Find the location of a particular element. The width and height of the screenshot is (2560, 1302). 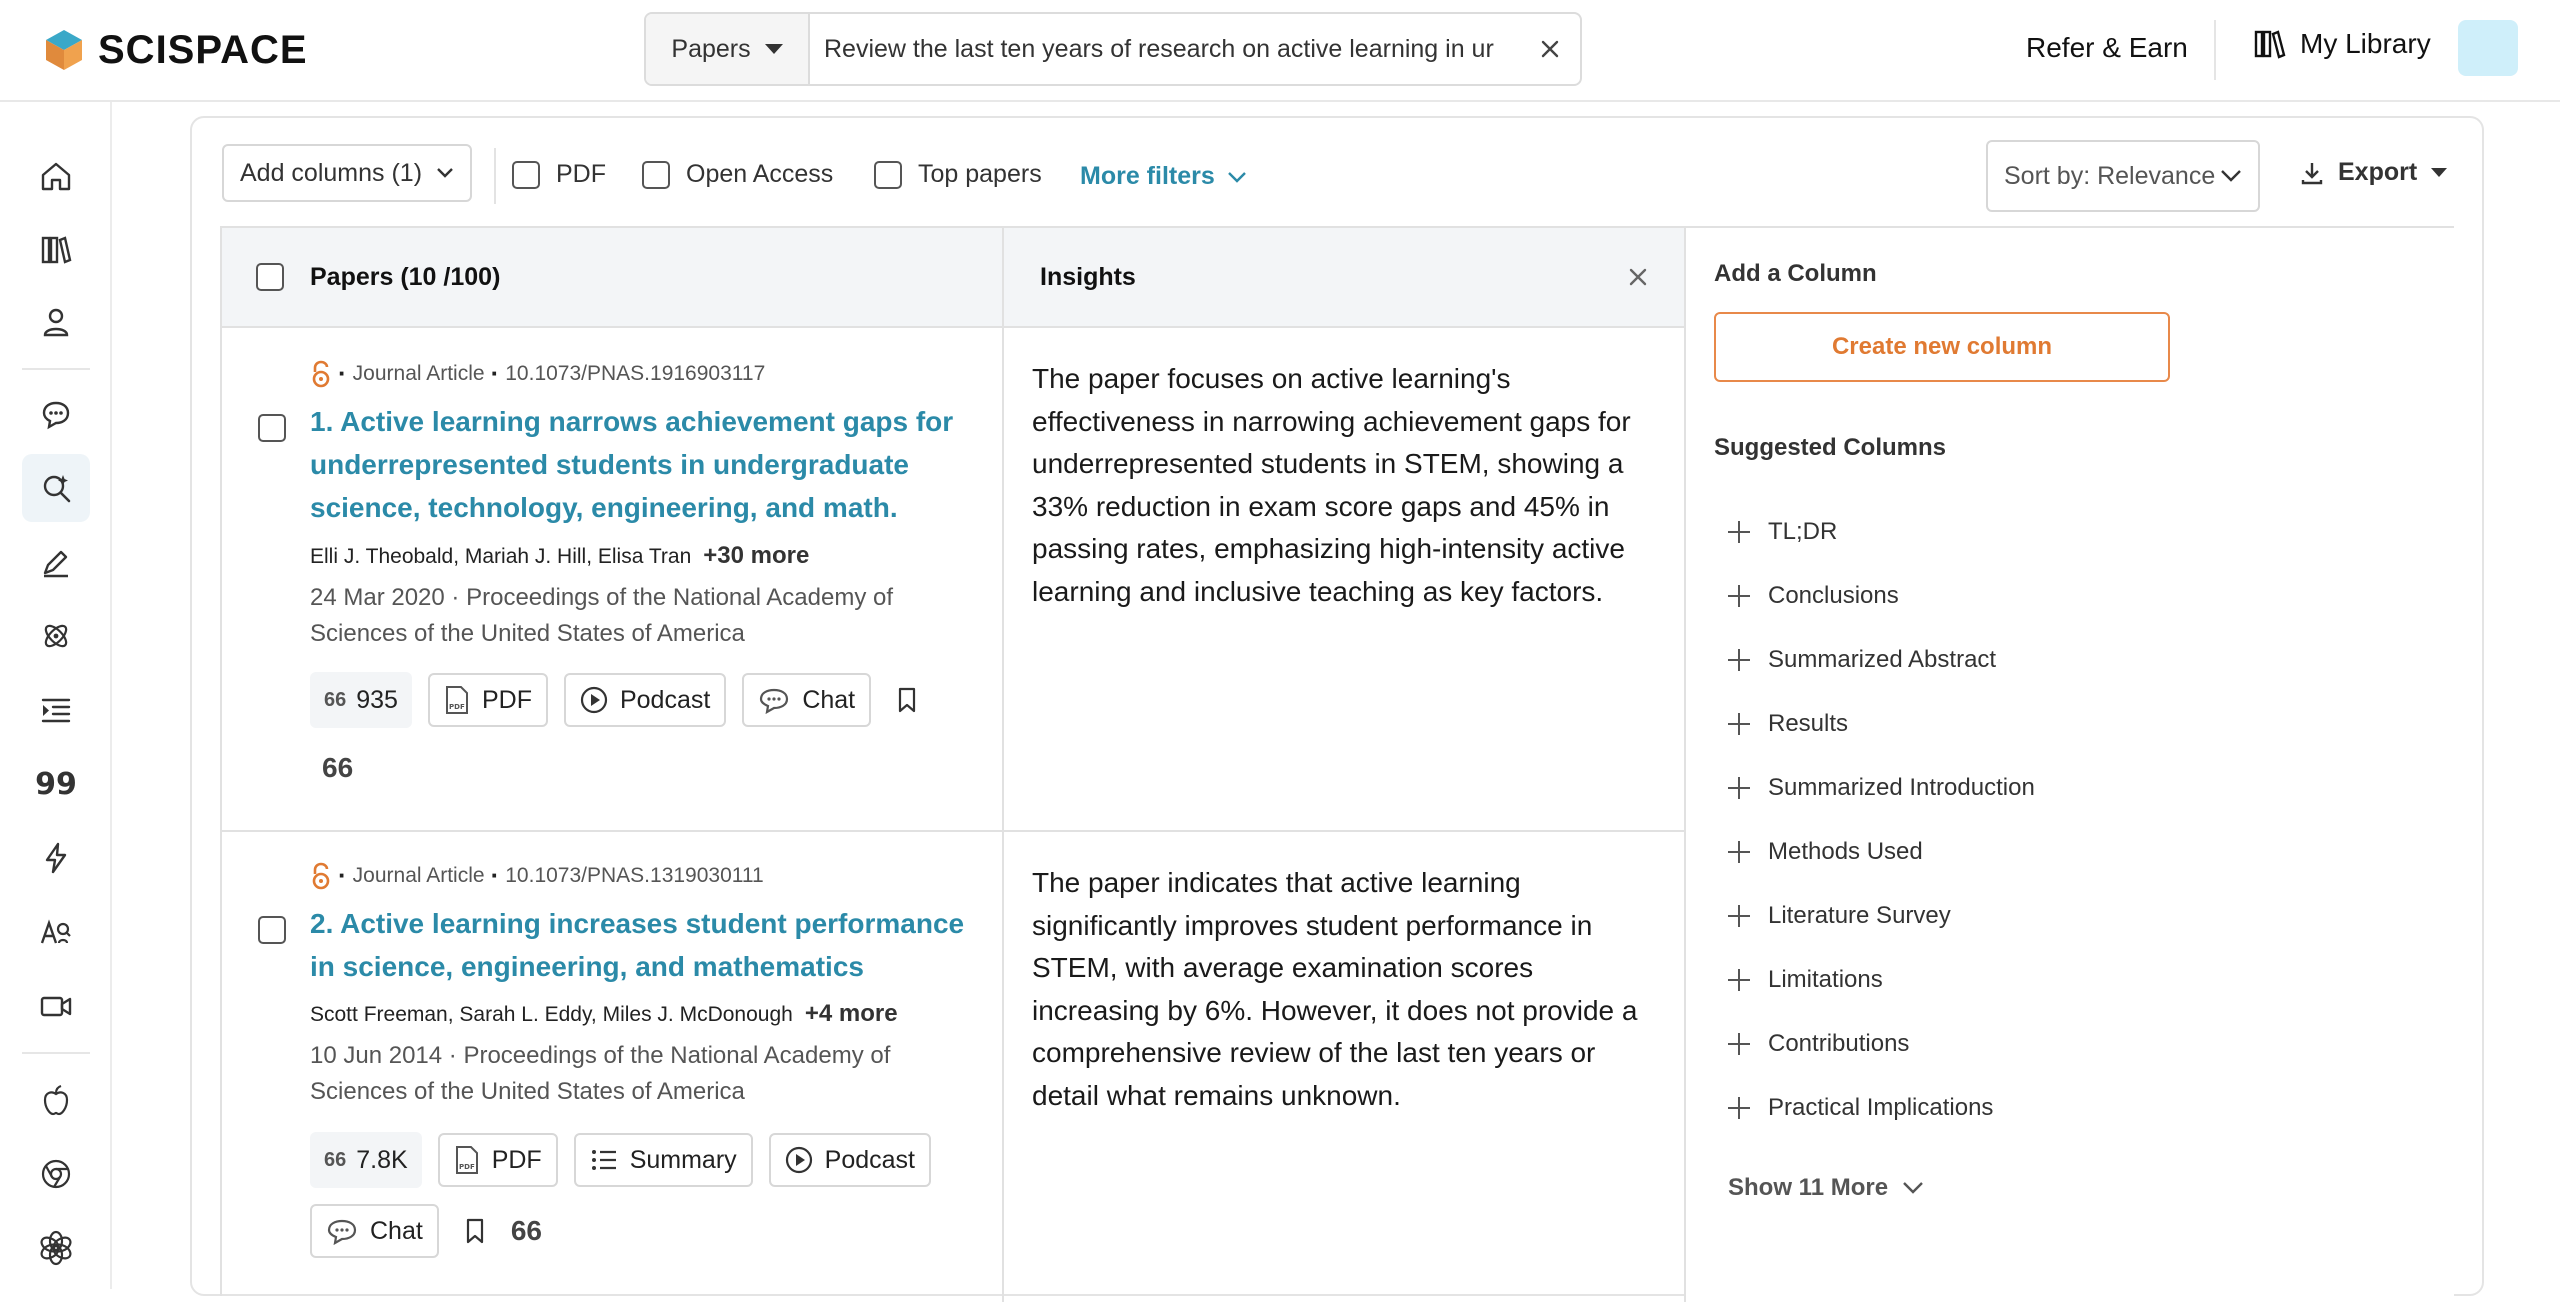

search-bar: Papers is located at coordinates (1113, 49).